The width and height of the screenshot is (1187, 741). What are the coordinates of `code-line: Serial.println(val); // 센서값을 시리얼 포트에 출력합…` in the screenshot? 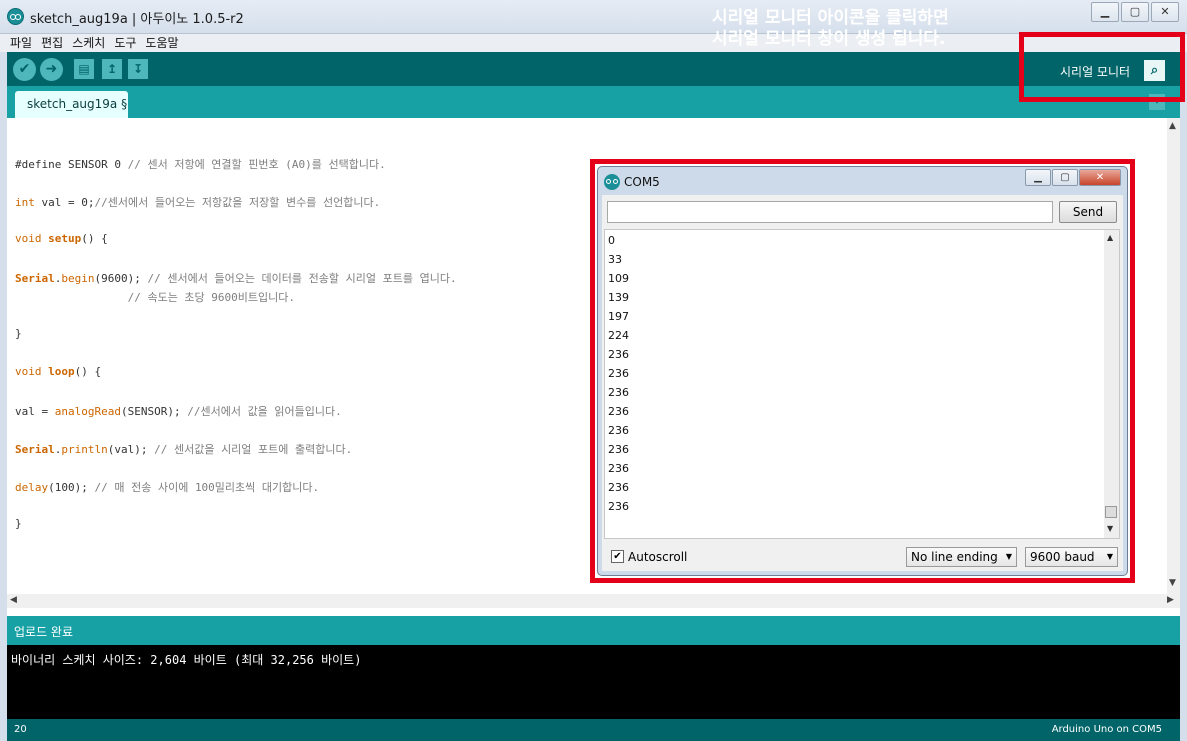 It's located at (183, 449).